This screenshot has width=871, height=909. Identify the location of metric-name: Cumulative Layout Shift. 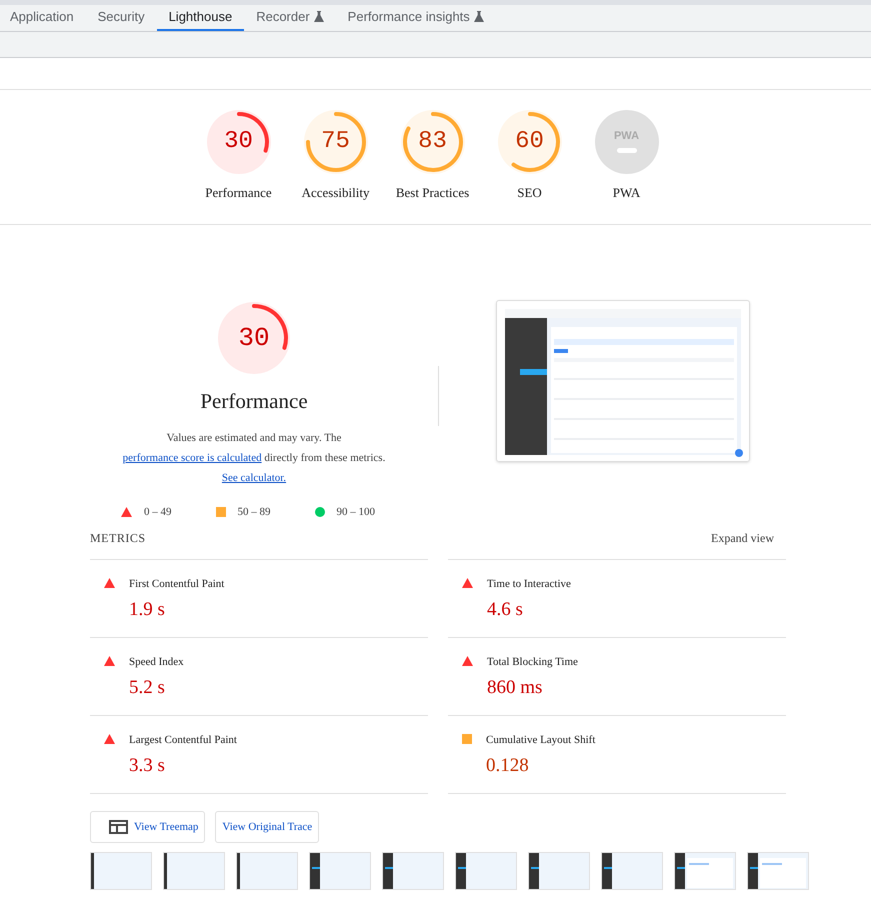
(541, 740).